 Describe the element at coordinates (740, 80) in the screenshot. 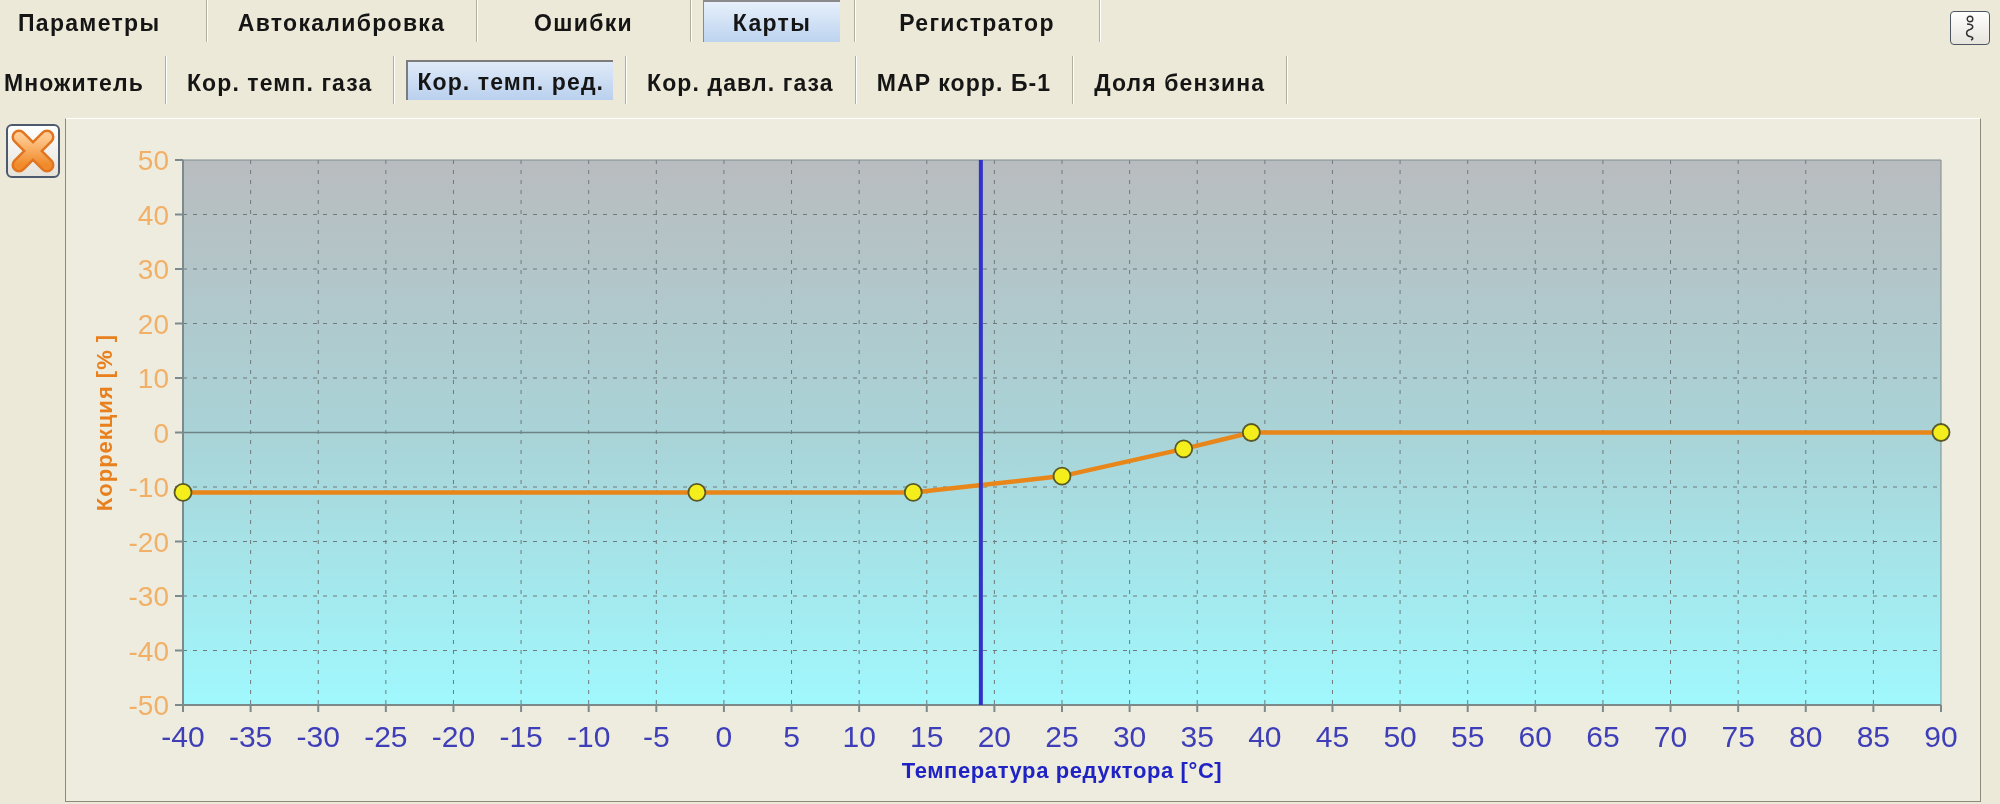

I see `subtab: Кор. давл. газа` at that location.